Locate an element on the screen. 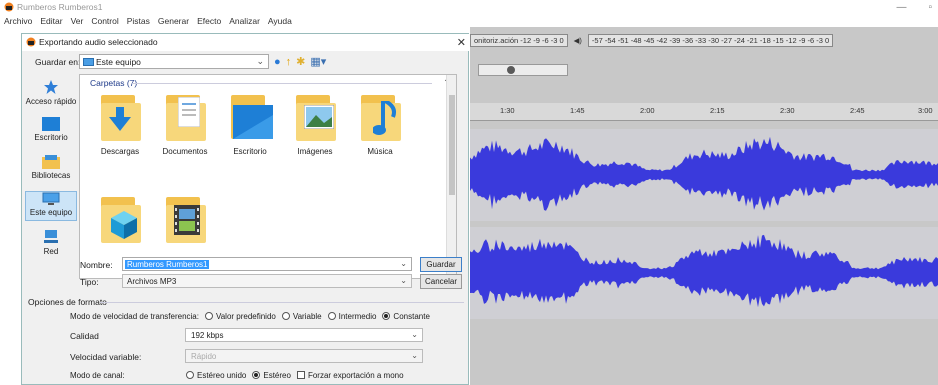  up-folder-icon: ↑ is located at coordinates (289, 62).